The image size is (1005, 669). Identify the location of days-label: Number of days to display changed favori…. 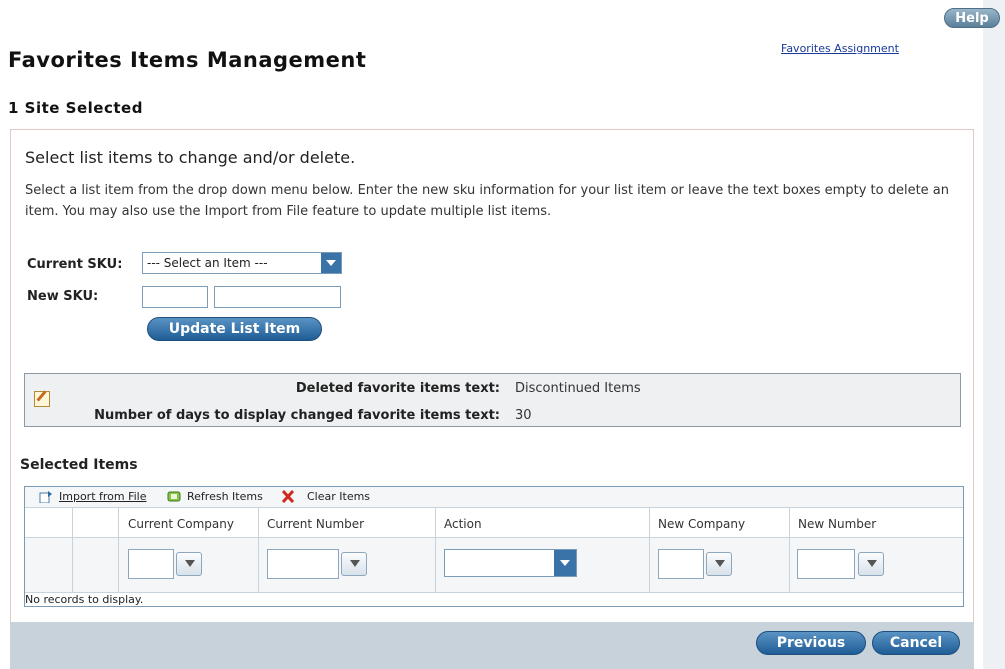
(297, 415).